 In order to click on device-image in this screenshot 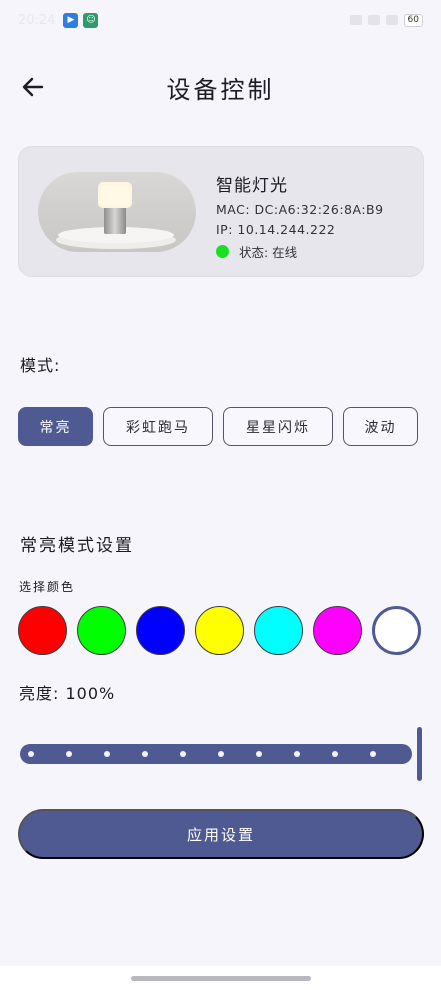, I will do `click(117, 212)`.